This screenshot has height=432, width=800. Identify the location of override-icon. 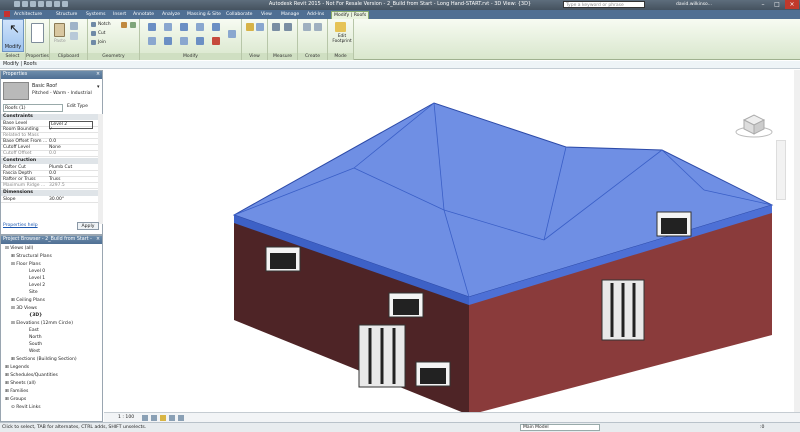
(260, 27).